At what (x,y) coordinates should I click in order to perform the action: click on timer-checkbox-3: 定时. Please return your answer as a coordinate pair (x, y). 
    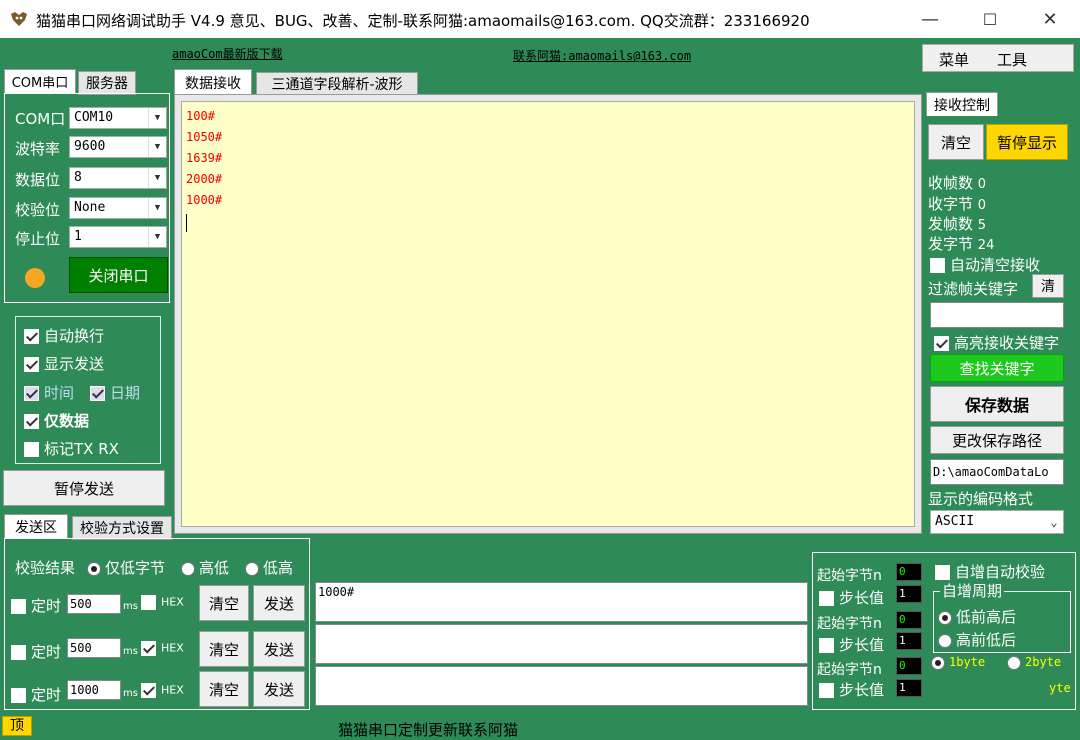
    Looking at the image, I should click on (36, 694).